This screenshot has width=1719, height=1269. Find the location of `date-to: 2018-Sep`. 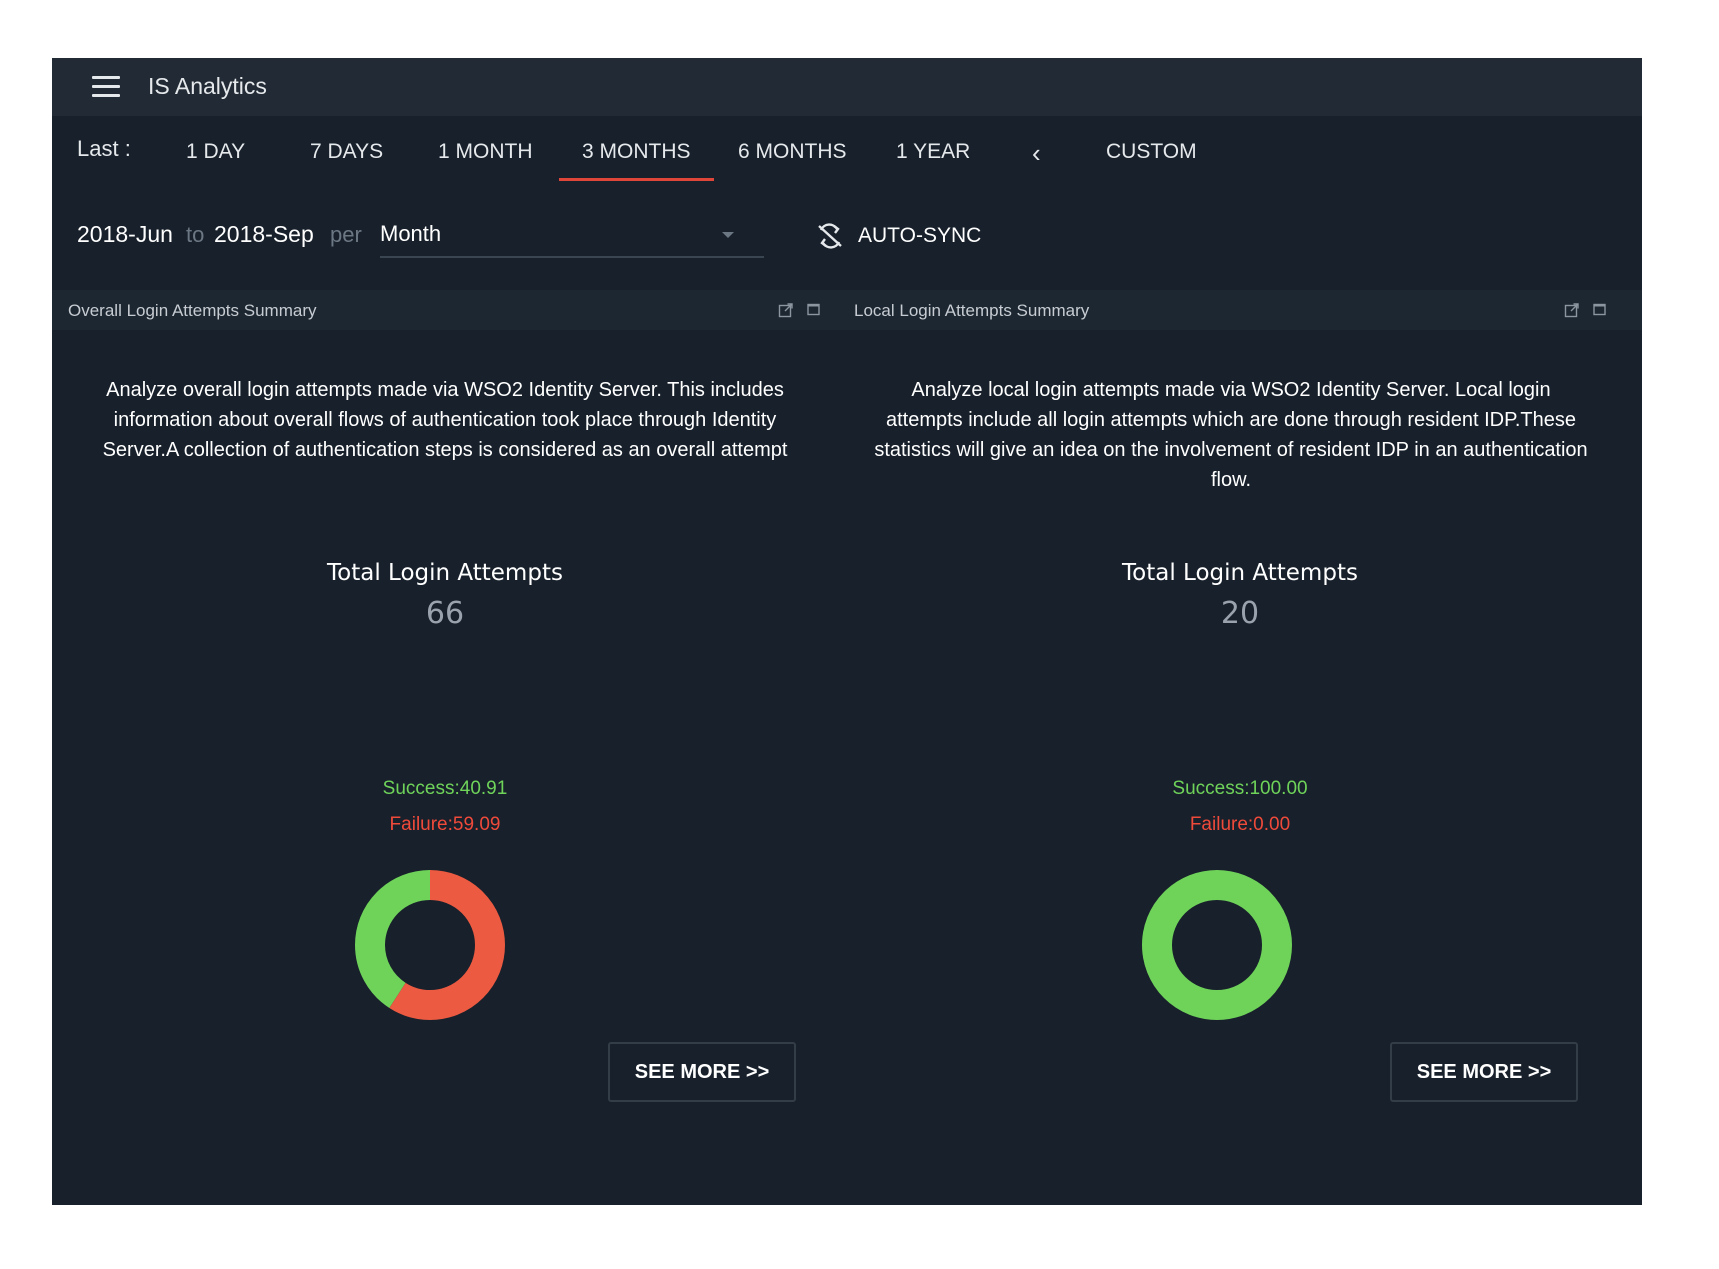

date-to: 2018-Sep is located at coordinates (264, 234).